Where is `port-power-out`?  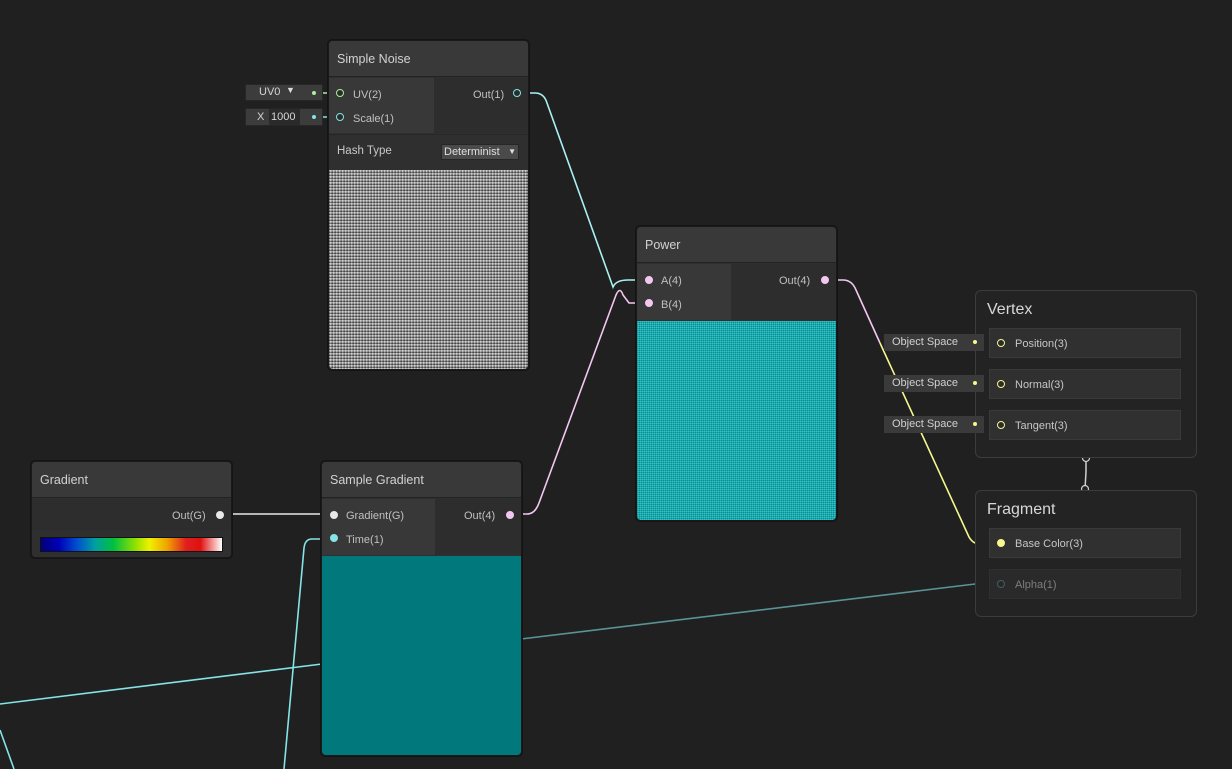 port-power-out is located at coordinates (825, 280).